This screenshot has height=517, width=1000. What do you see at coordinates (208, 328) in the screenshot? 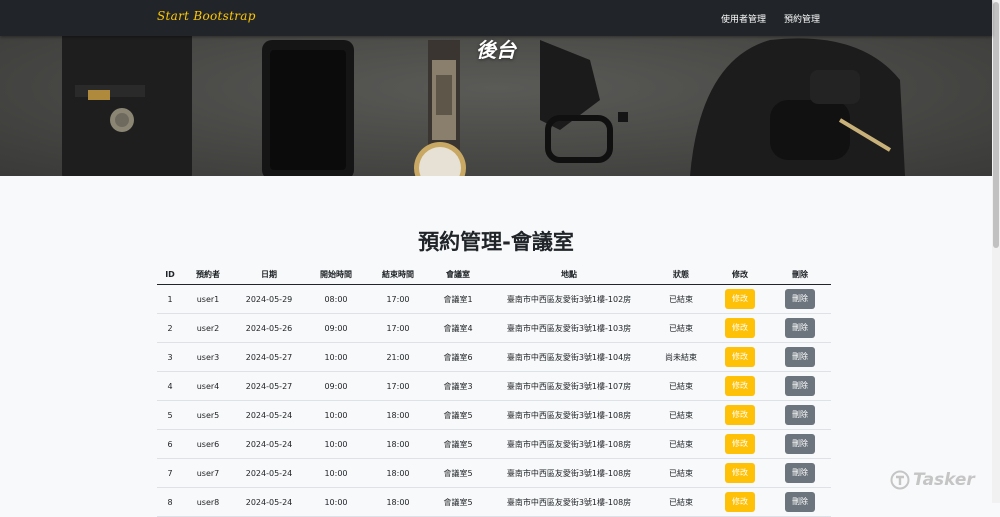
I see `cell-user: user2` at bounding box center [208, 328].